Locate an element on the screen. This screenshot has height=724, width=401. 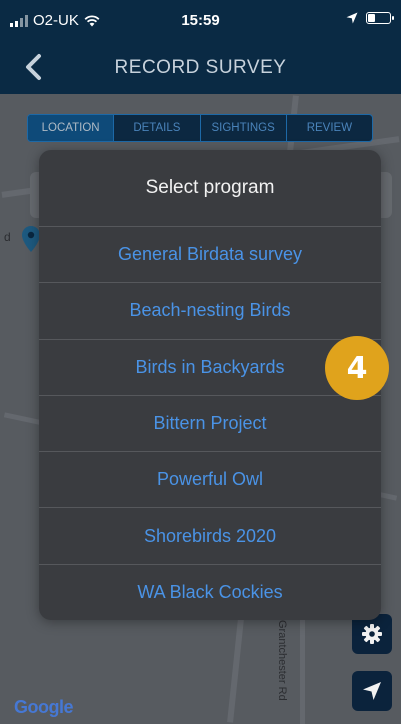
program-option: WA Black Cockies is located at coordinates (210, 591).